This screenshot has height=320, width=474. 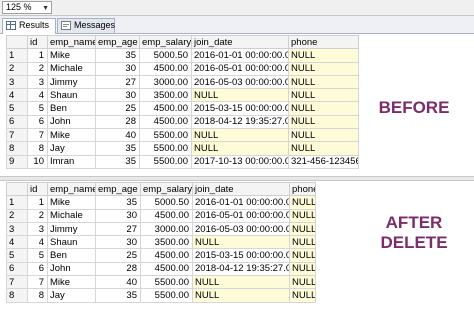 What do you see at coordinates (241, 215) in the screenshot?
I see `join-date-cell: 2016-05-01 00:00:00.000` at bounding box center [241, 215].